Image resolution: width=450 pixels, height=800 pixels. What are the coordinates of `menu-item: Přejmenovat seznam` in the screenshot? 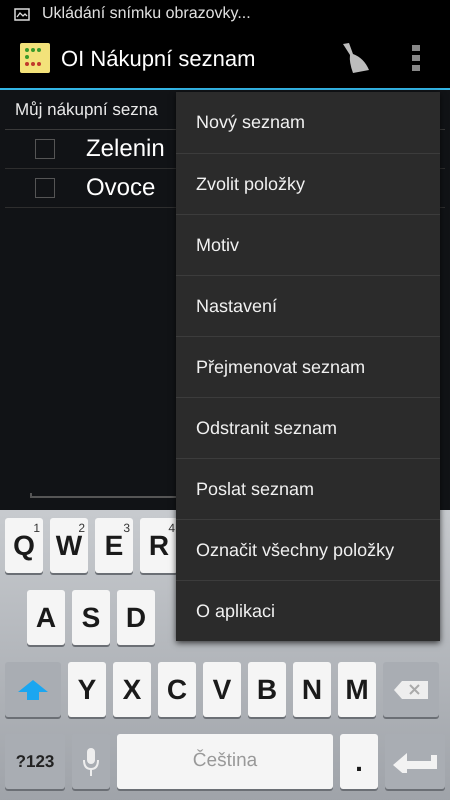 It's located at (308, 366).